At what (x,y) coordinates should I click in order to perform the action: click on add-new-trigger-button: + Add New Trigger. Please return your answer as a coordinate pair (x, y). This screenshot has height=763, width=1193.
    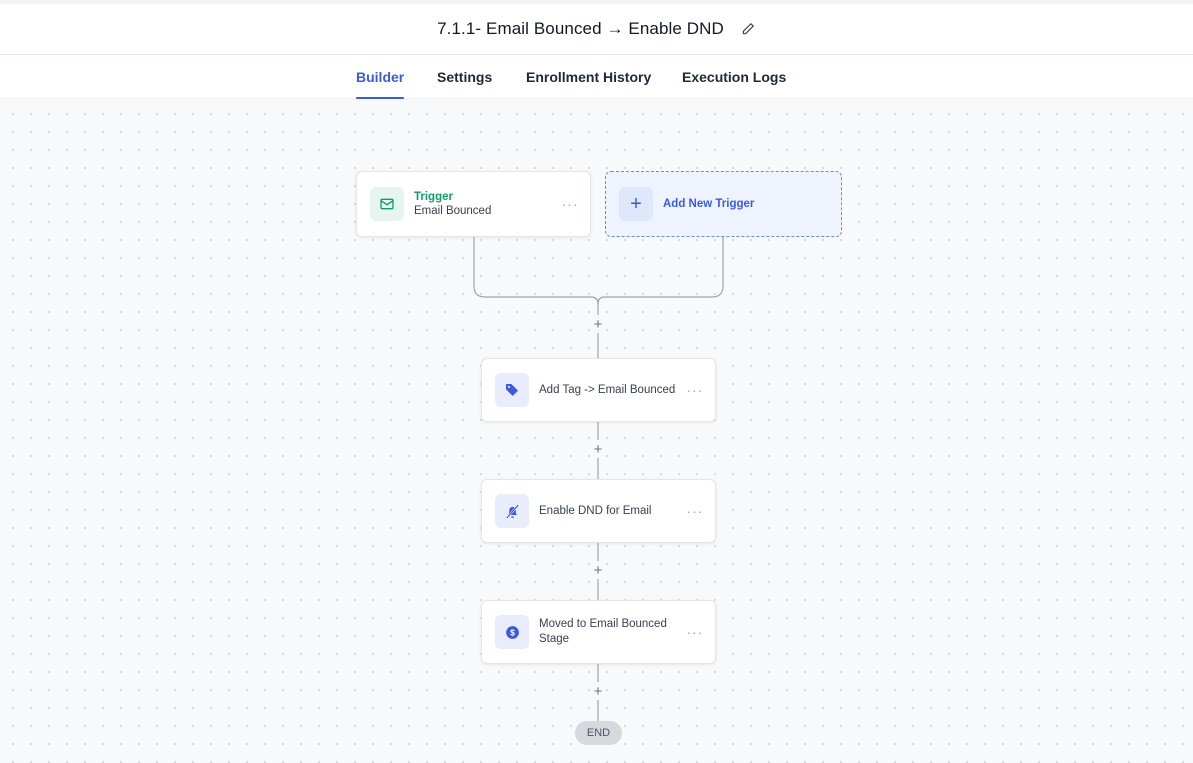
    Looking at the image, I should click on (723, 204).